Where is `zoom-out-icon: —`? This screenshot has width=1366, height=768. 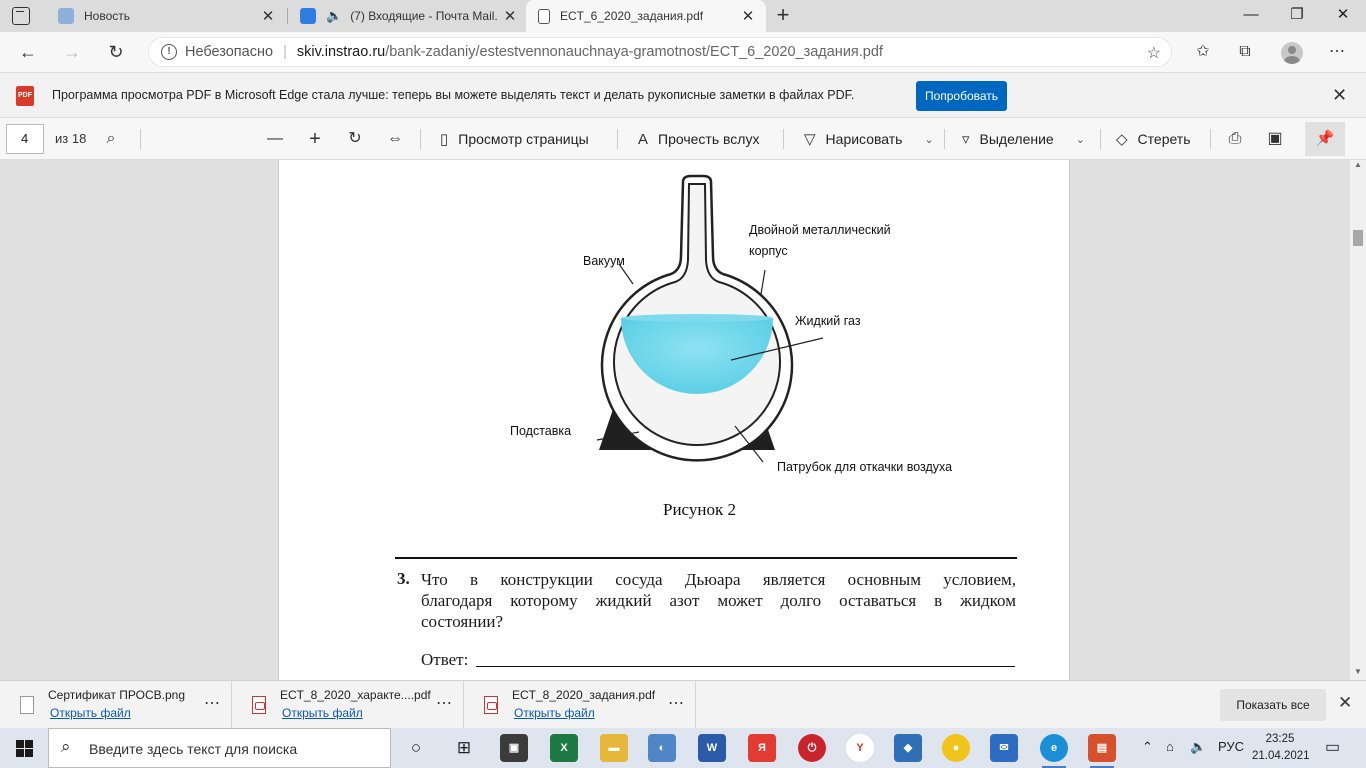 zoom-out-icon: — is located at coordinates (275, 139).